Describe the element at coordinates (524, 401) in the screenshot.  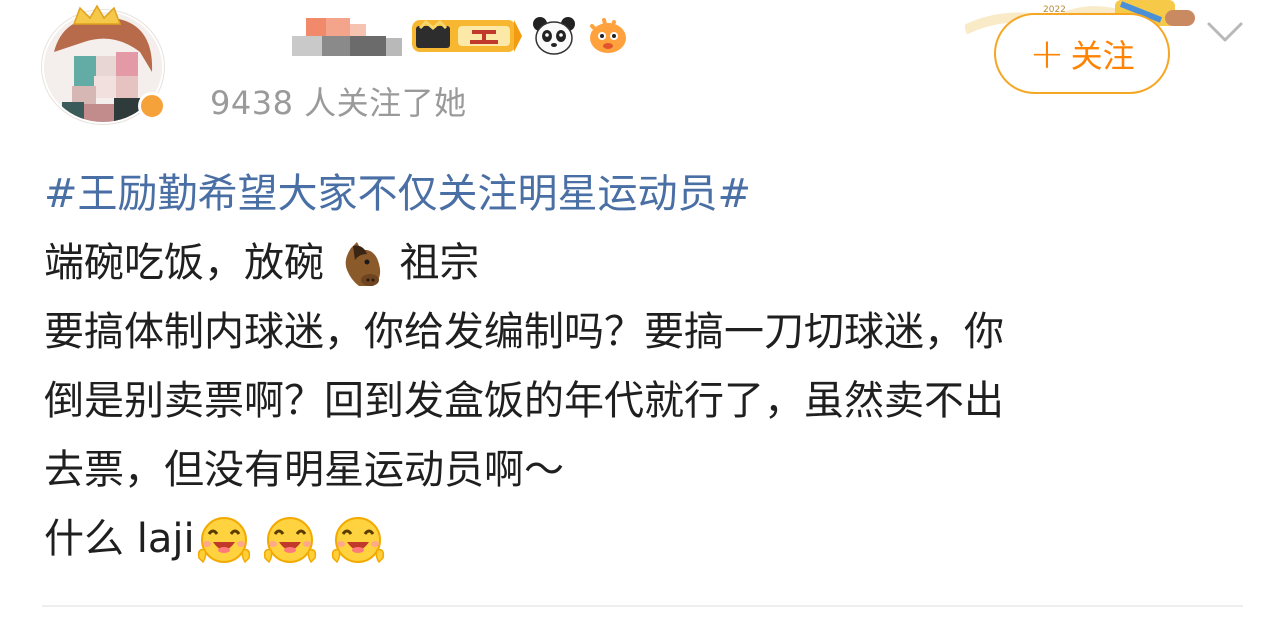
I see `post-line-3: 倒是别卖票啊？回到发盒饭的年代就行了，虽然卖不出` at that location.